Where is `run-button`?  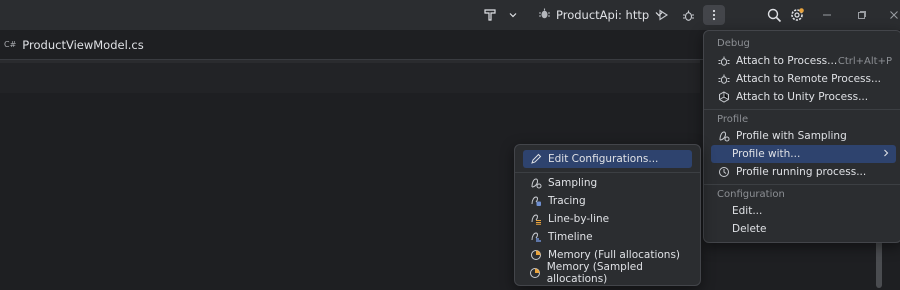 run-button is located at coordinates (663, 15).